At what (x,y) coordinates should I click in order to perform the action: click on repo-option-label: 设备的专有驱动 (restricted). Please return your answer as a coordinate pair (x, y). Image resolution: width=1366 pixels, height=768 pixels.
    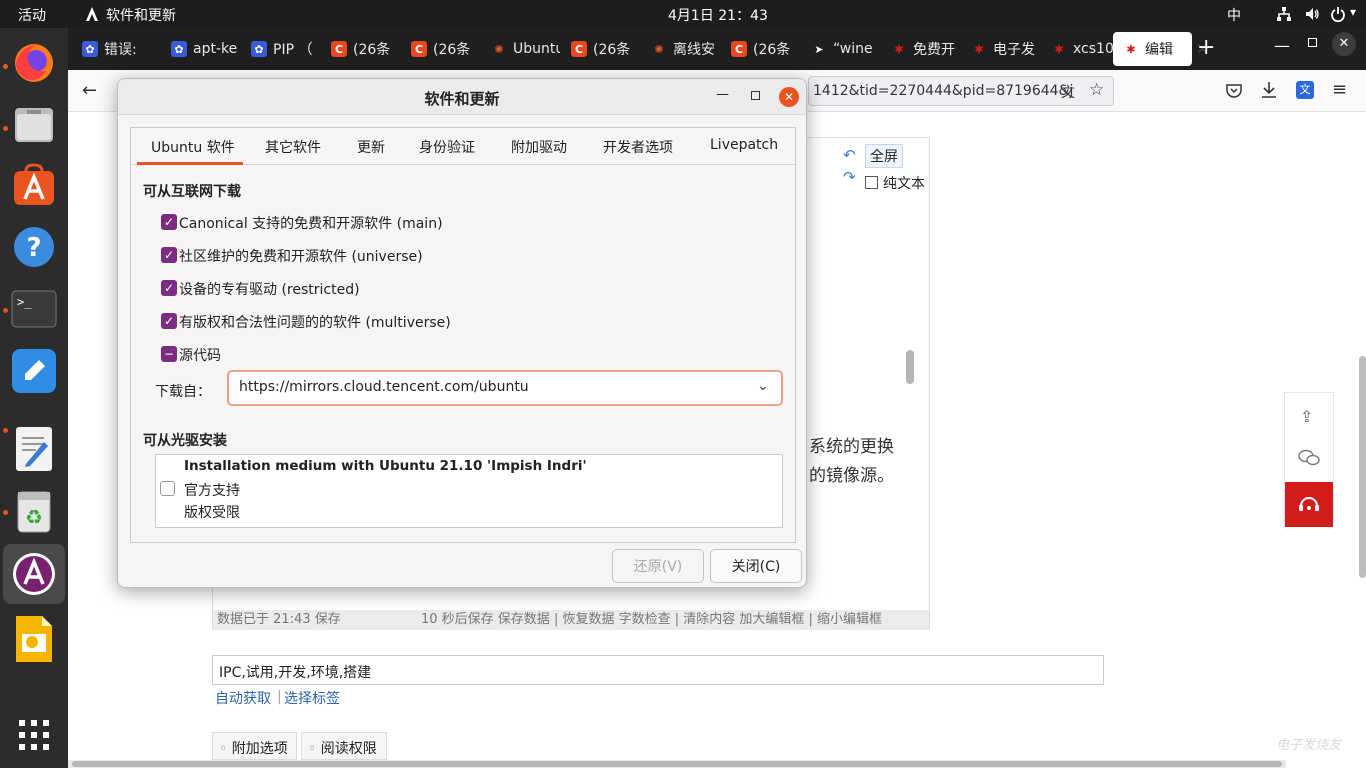
    Looking at the image, I should click on (269, 289).